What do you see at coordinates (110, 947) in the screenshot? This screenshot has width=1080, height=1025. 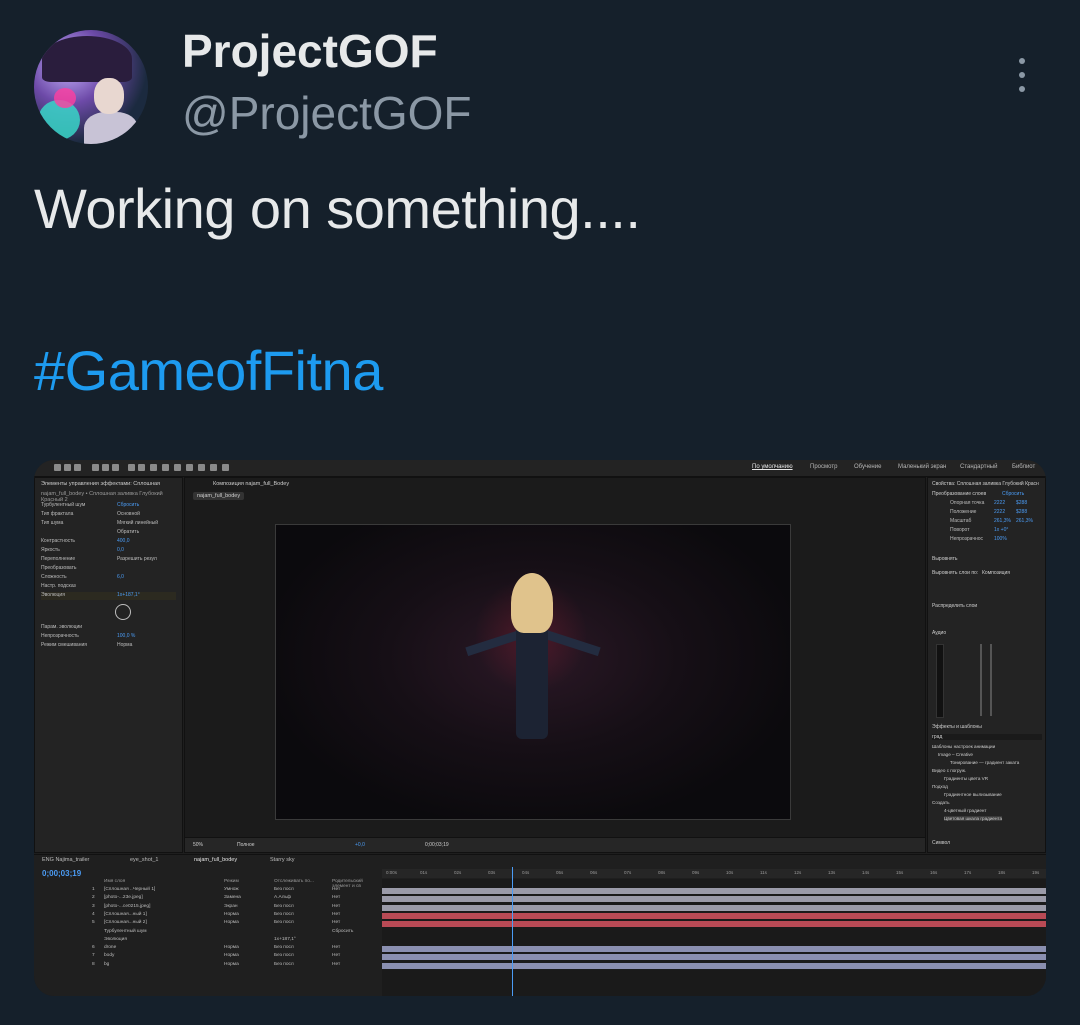 I see `layer-name: drone` at bounding box center [110, 947].